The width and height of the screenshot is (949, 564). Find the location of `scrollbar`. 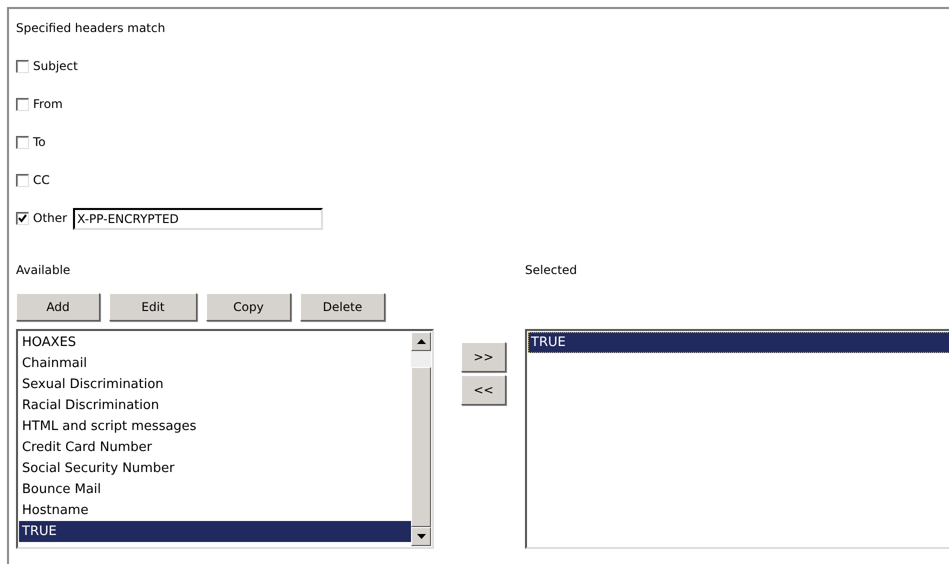

scrollbar is located at coordinates (421, 439).